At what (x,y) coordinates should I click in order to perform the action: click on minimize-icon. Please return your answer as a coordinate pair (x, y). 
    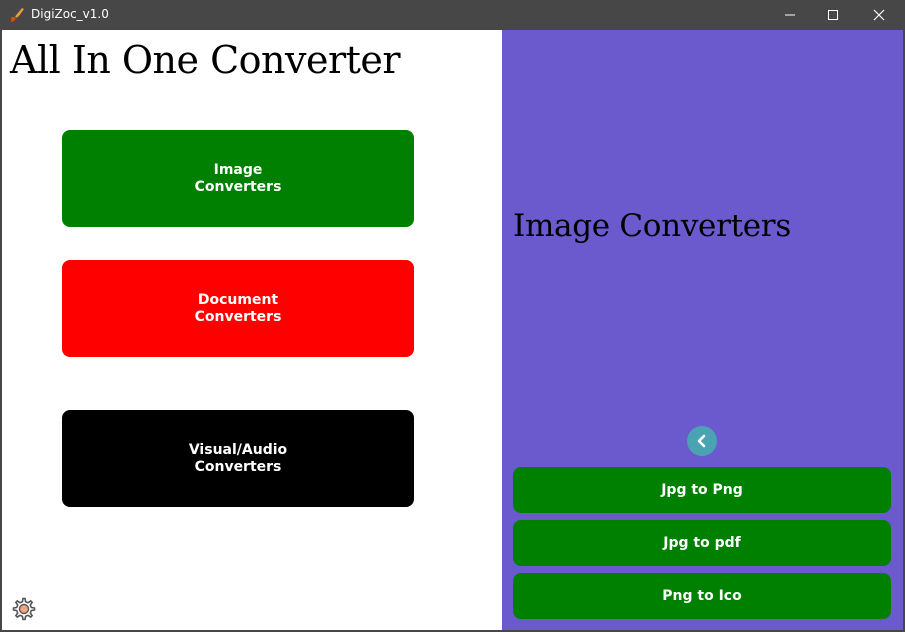
    Looking at the image, I should click on (790, 15).